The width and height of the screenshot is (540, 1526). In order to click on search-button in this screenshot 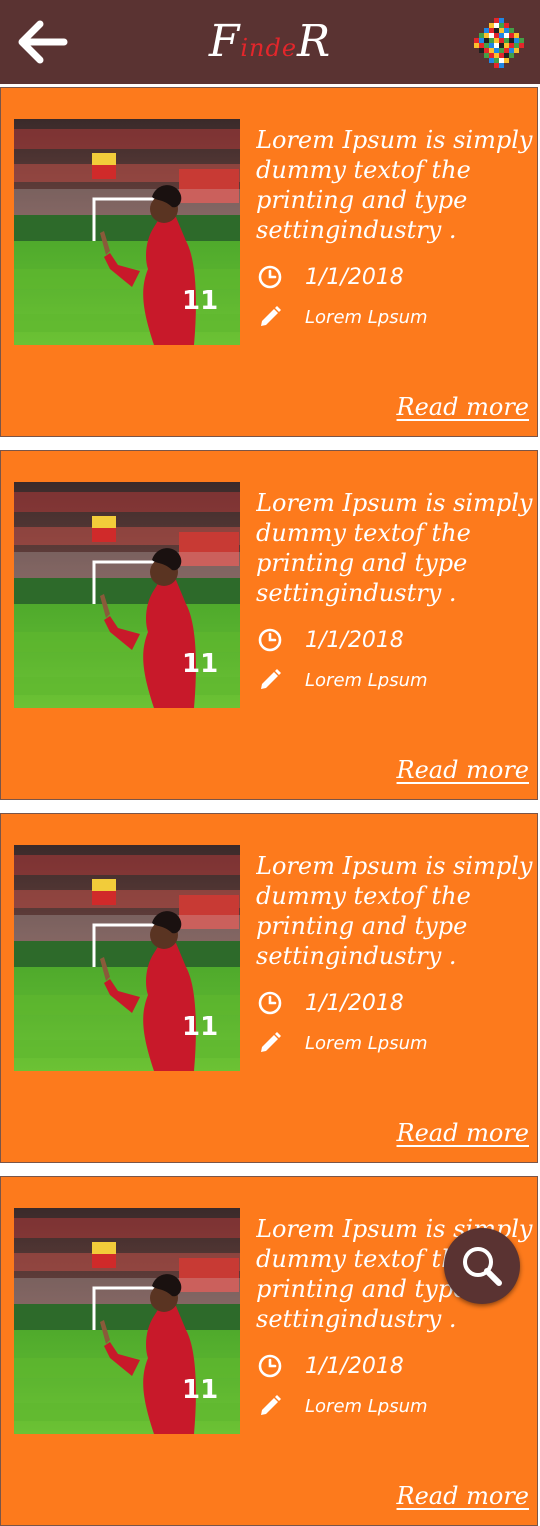, I will do `click(482, 1266)`.